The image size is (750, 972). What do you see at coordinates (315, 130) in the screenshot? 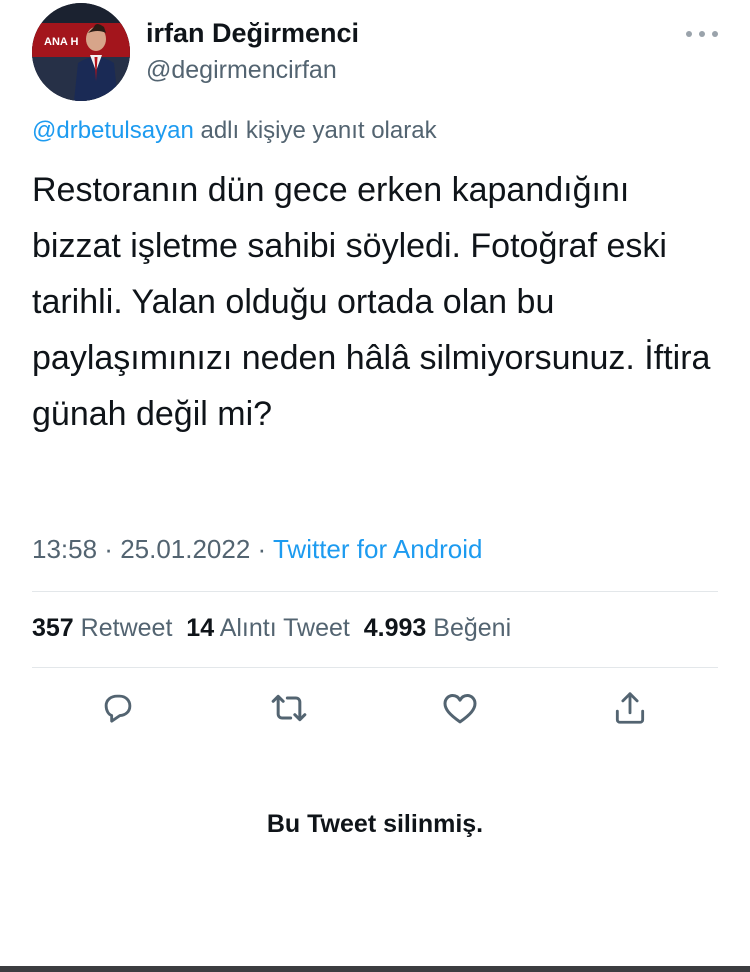
I see `replying-to-label: adlı kişiye yanıt olarak` at bounding box center [315, 130].